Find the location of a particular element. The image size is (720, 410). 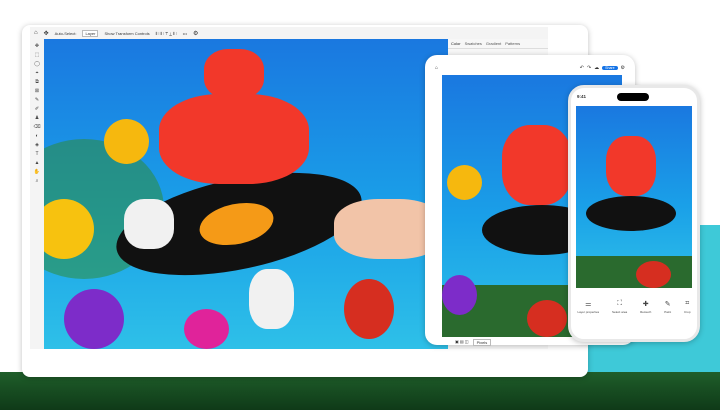

select-icon: ⛶ is located at coordinates (620, 303).